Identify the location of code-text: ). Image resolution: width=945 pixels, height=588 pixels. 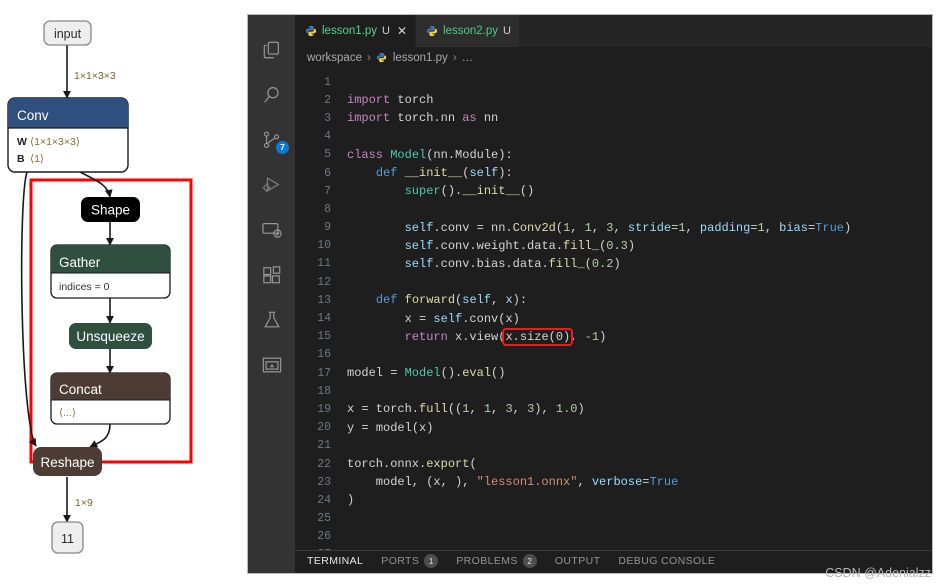
(350, 500).